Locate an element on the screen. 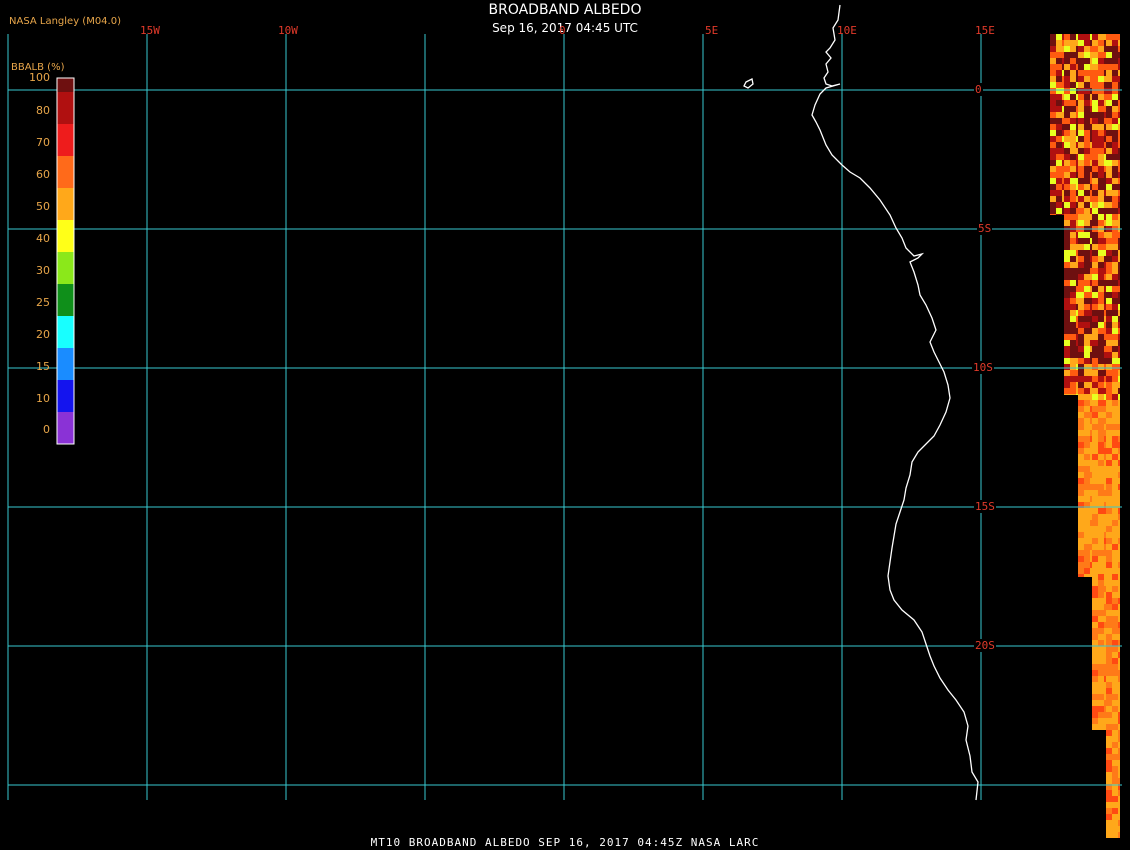 The image size is (1130, 850). colorbar is located at coordinates (65, 261).